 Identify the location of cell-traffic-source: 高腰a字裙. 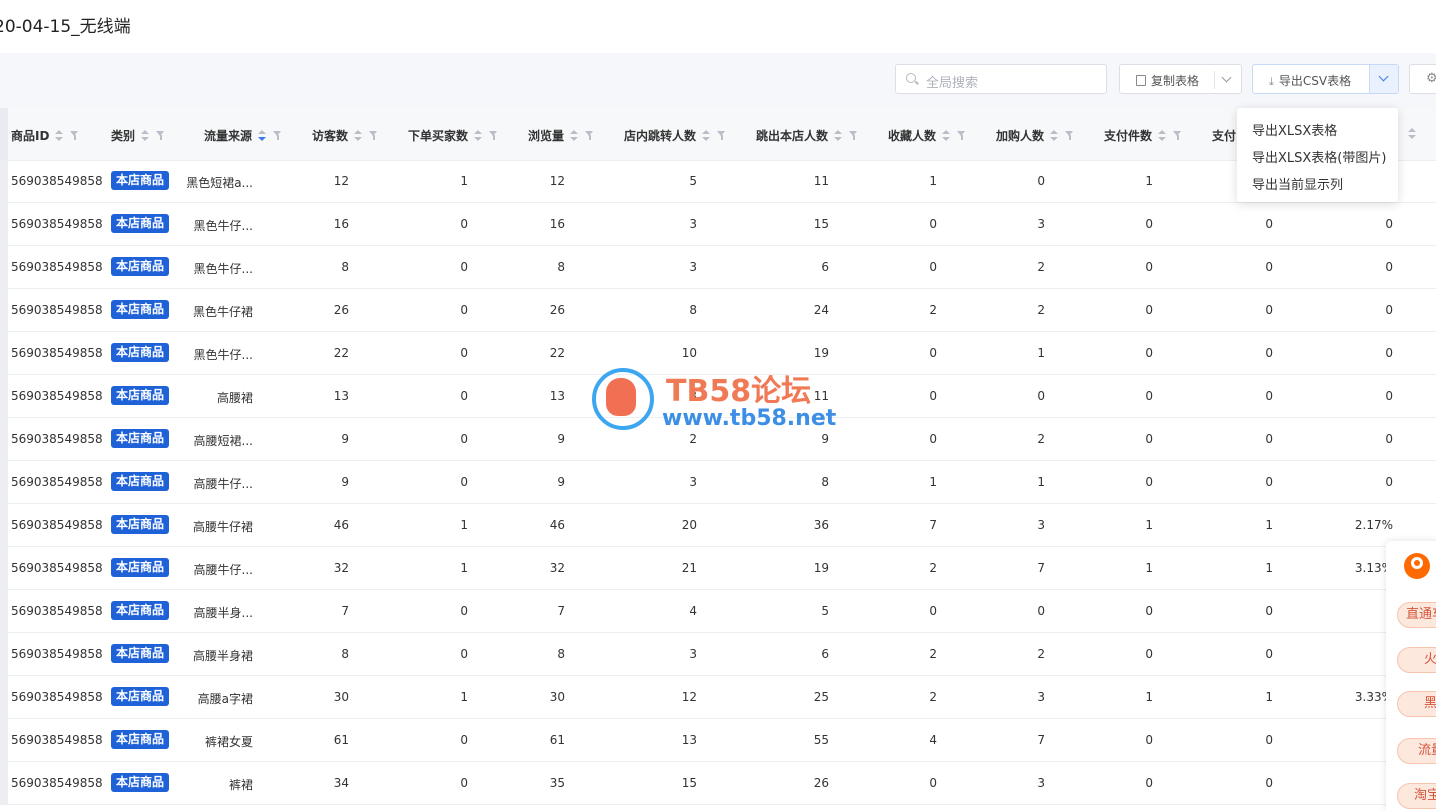
(225, 698).